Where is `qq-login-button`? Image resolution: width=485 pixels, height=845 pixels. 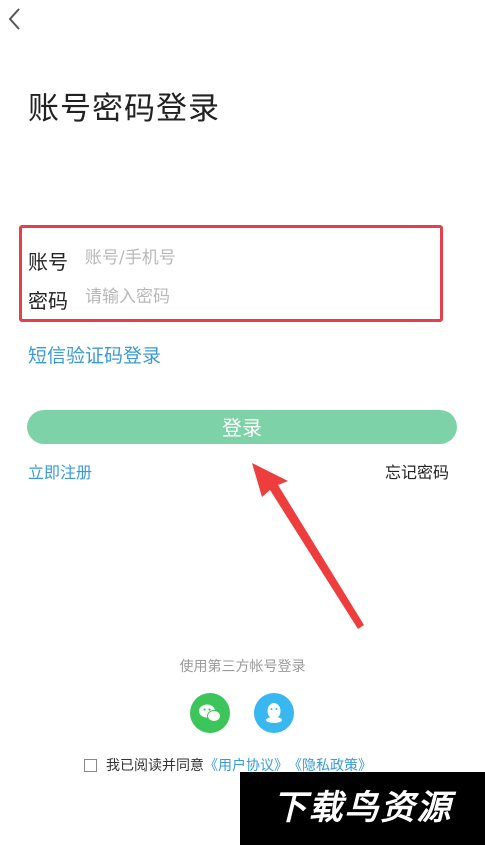
qq-login-button is located at coordinates (274, 713).